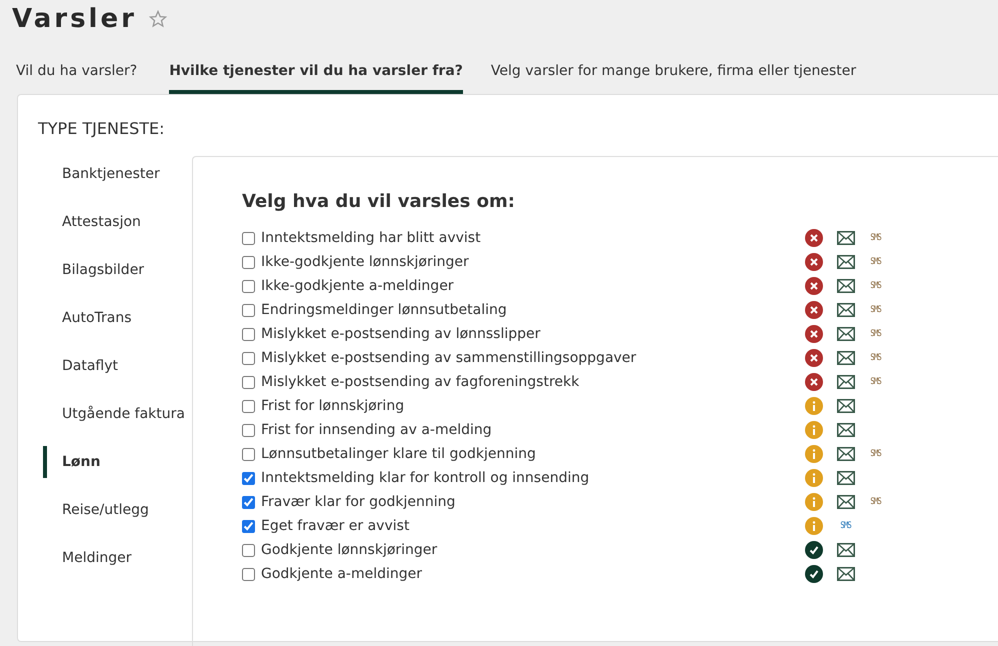  I want to click on sidebar-item: Reise/utlegg, so click(117, 510).